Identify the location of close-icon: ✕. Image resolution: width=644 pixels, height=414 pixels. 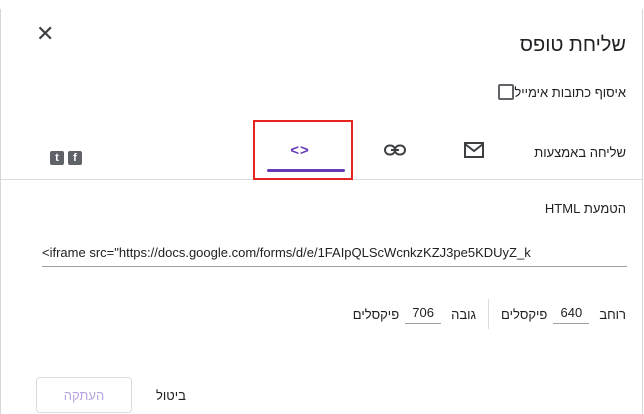
(45, 34).